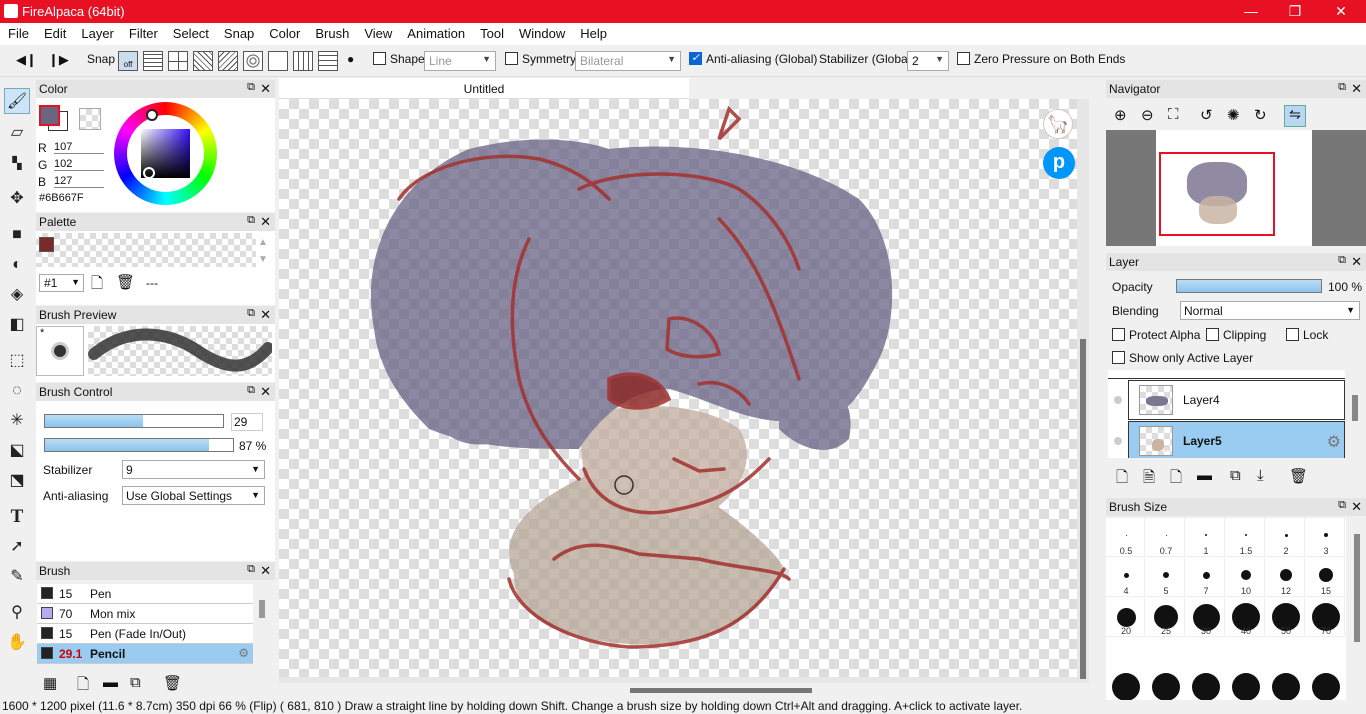 The image size is (1366, 714). What do you see at coordinates (17, 101) in the screenshot?
I see `brush-tool-icon: 🖌` at bounding box center [17, 101].